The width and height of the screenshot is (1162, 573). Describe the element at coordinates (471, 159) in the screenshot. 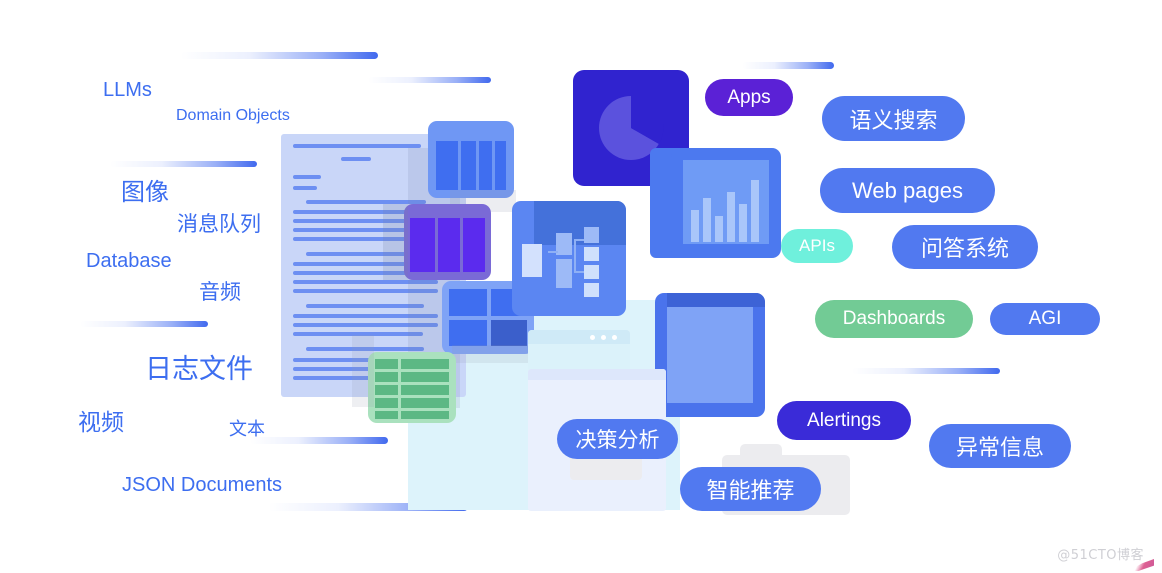

I see `table-card-top` at that location.